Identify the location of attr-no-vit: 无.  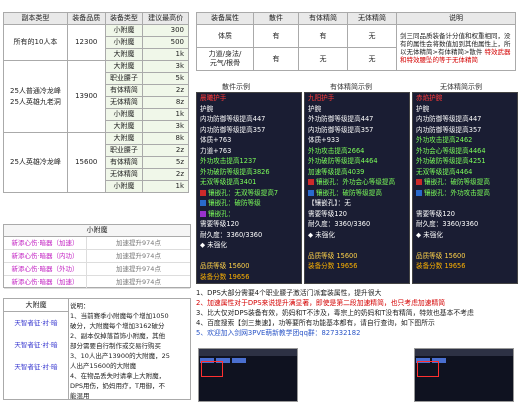
(372, 59).